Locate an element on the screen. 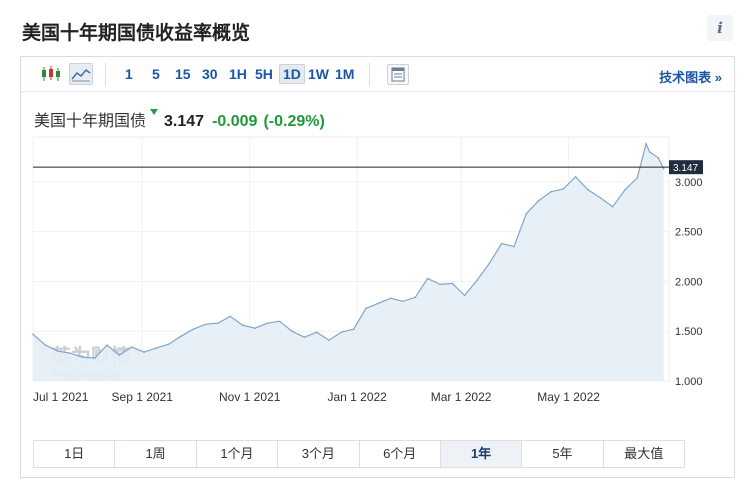  period-button: 3个月 is located at coordinates (319, 454).